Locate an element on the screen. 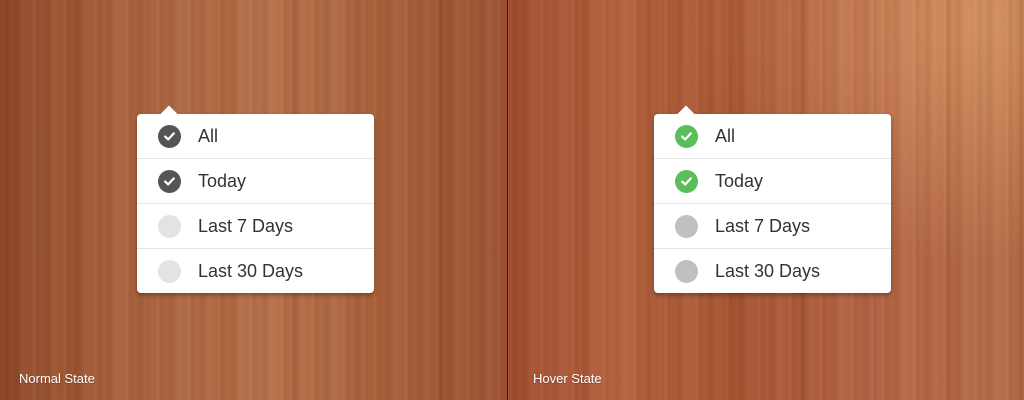 This screenshot has width=1024, height=400. hover-state-caption: Hover State is located at coordinates (567, 378).